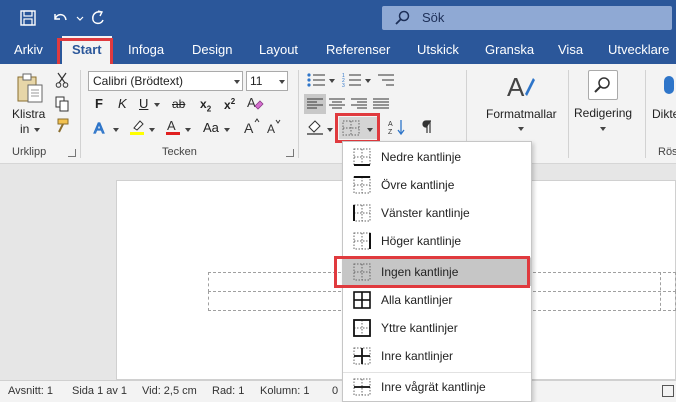  Describe the element at coordinates (338, 18) in the screenshot. I see `title-bar: Sök` at that location.